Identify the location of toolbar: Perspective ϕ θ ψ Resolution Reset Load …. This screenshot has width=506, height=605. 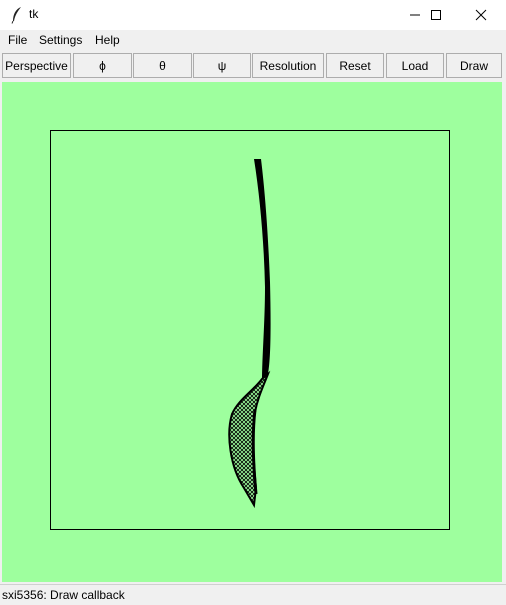
(253, 65).